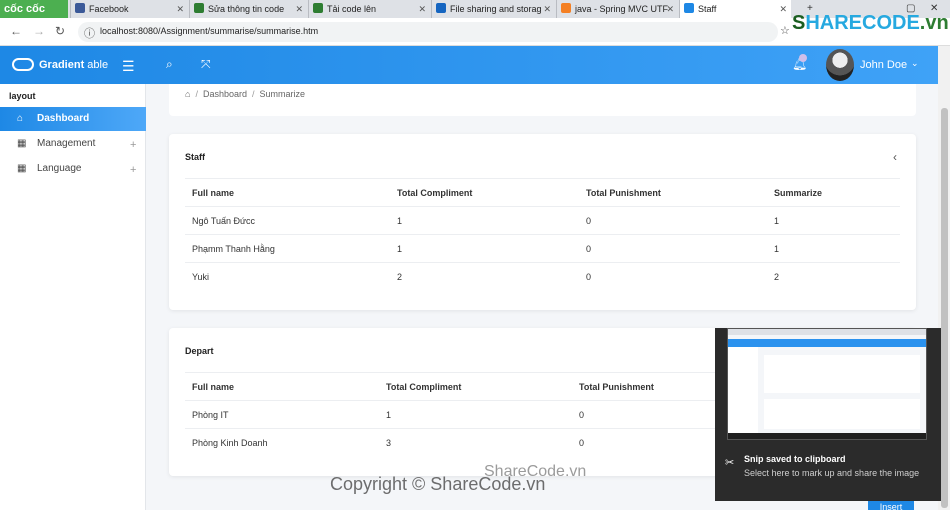  What do you see at coordinates (934, 23) in the screenshot?
I see `watermark-suffix: .vn` at bounding box center [934, 23].